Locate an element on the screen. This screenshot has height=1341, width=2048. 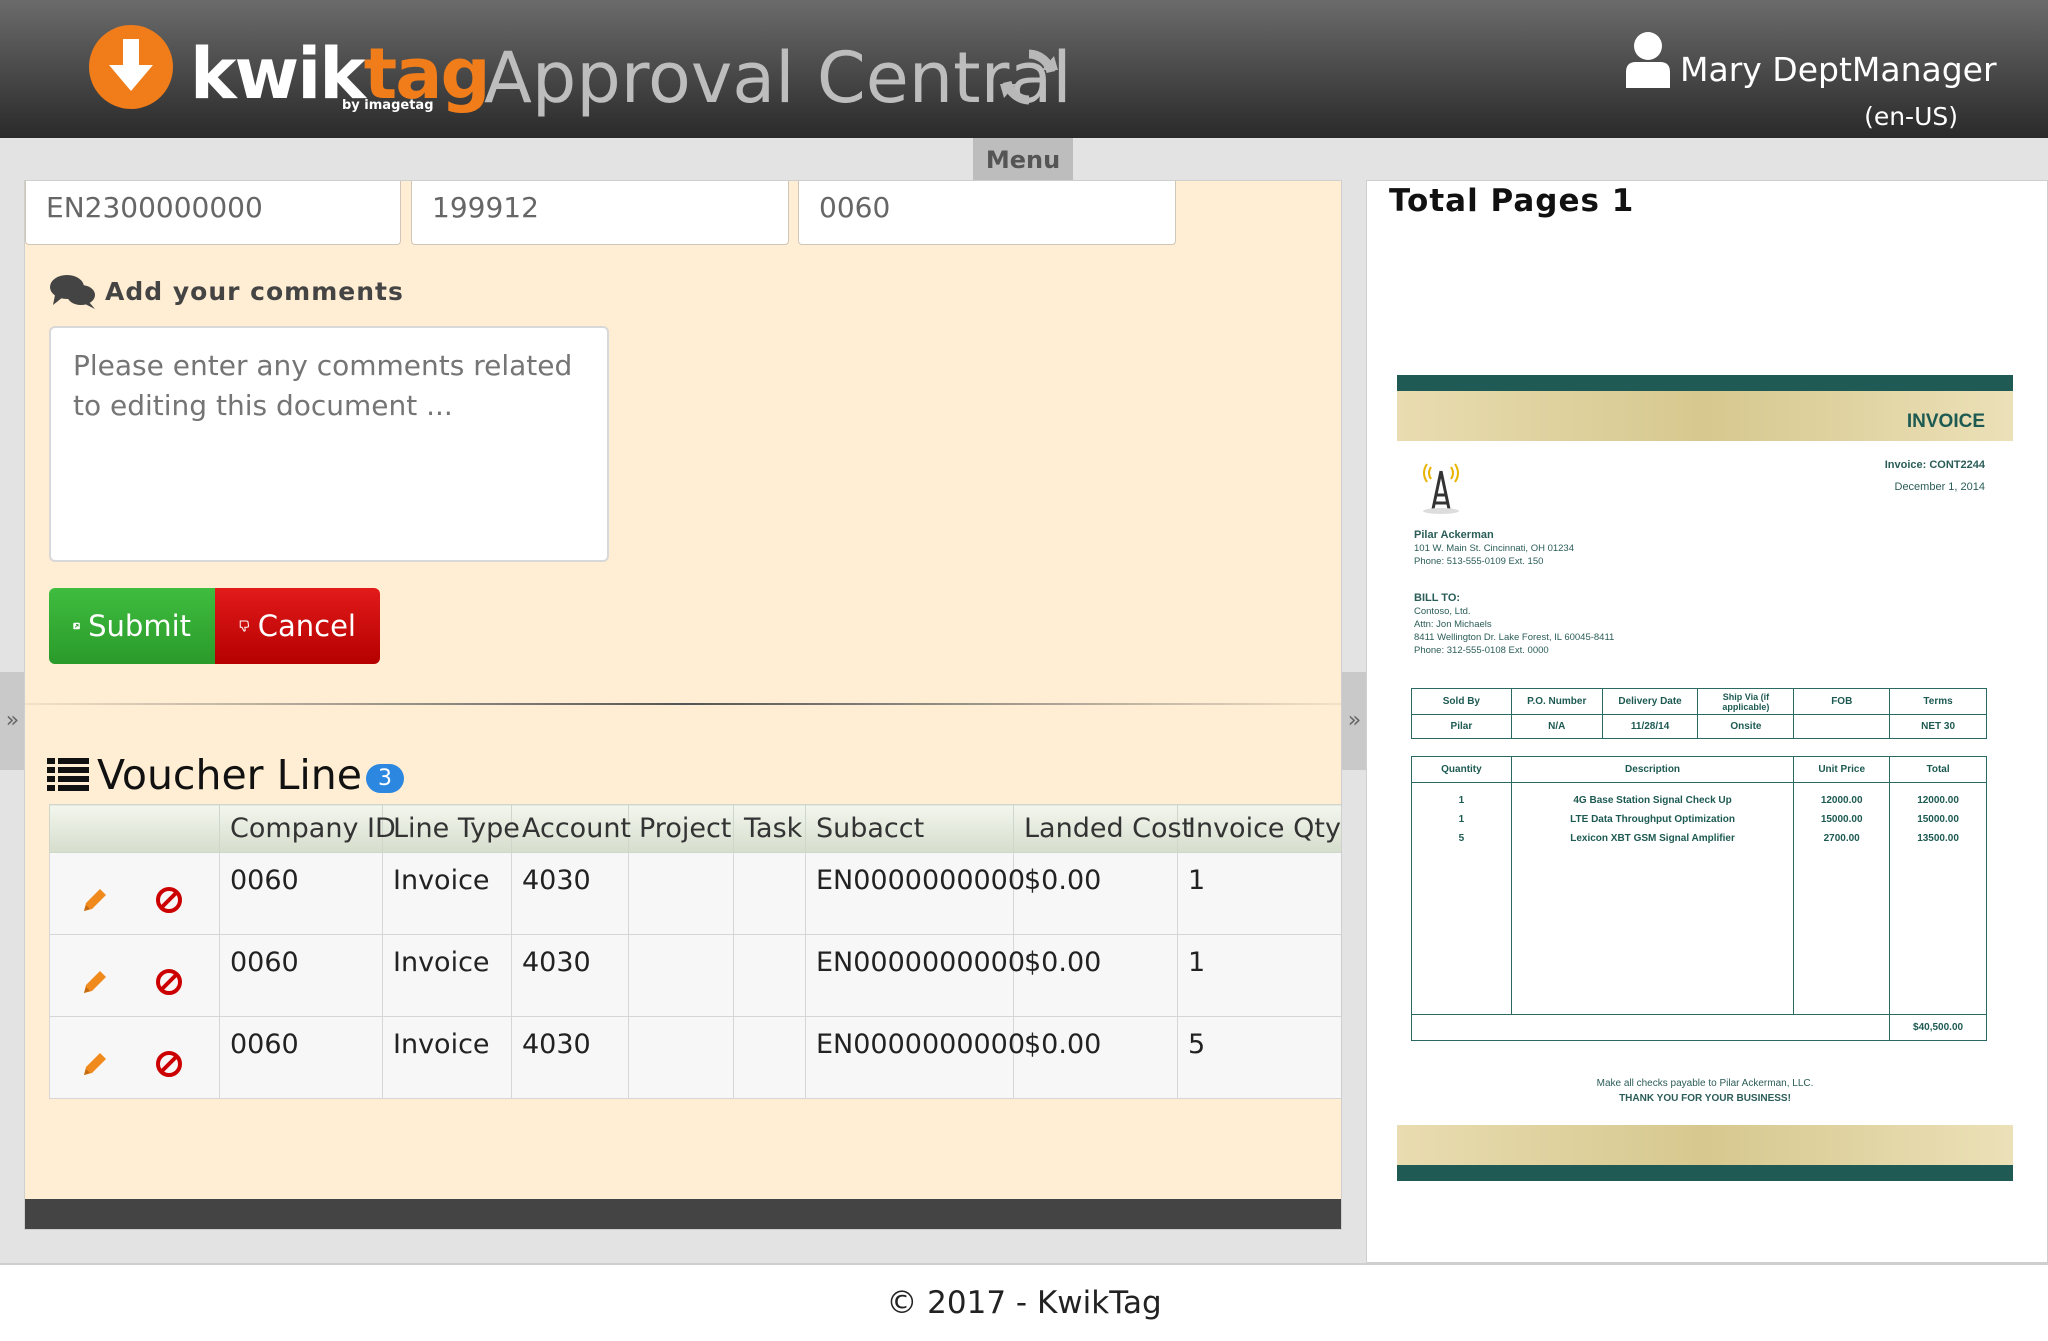
section-divider is located at coordinates (683, 704).